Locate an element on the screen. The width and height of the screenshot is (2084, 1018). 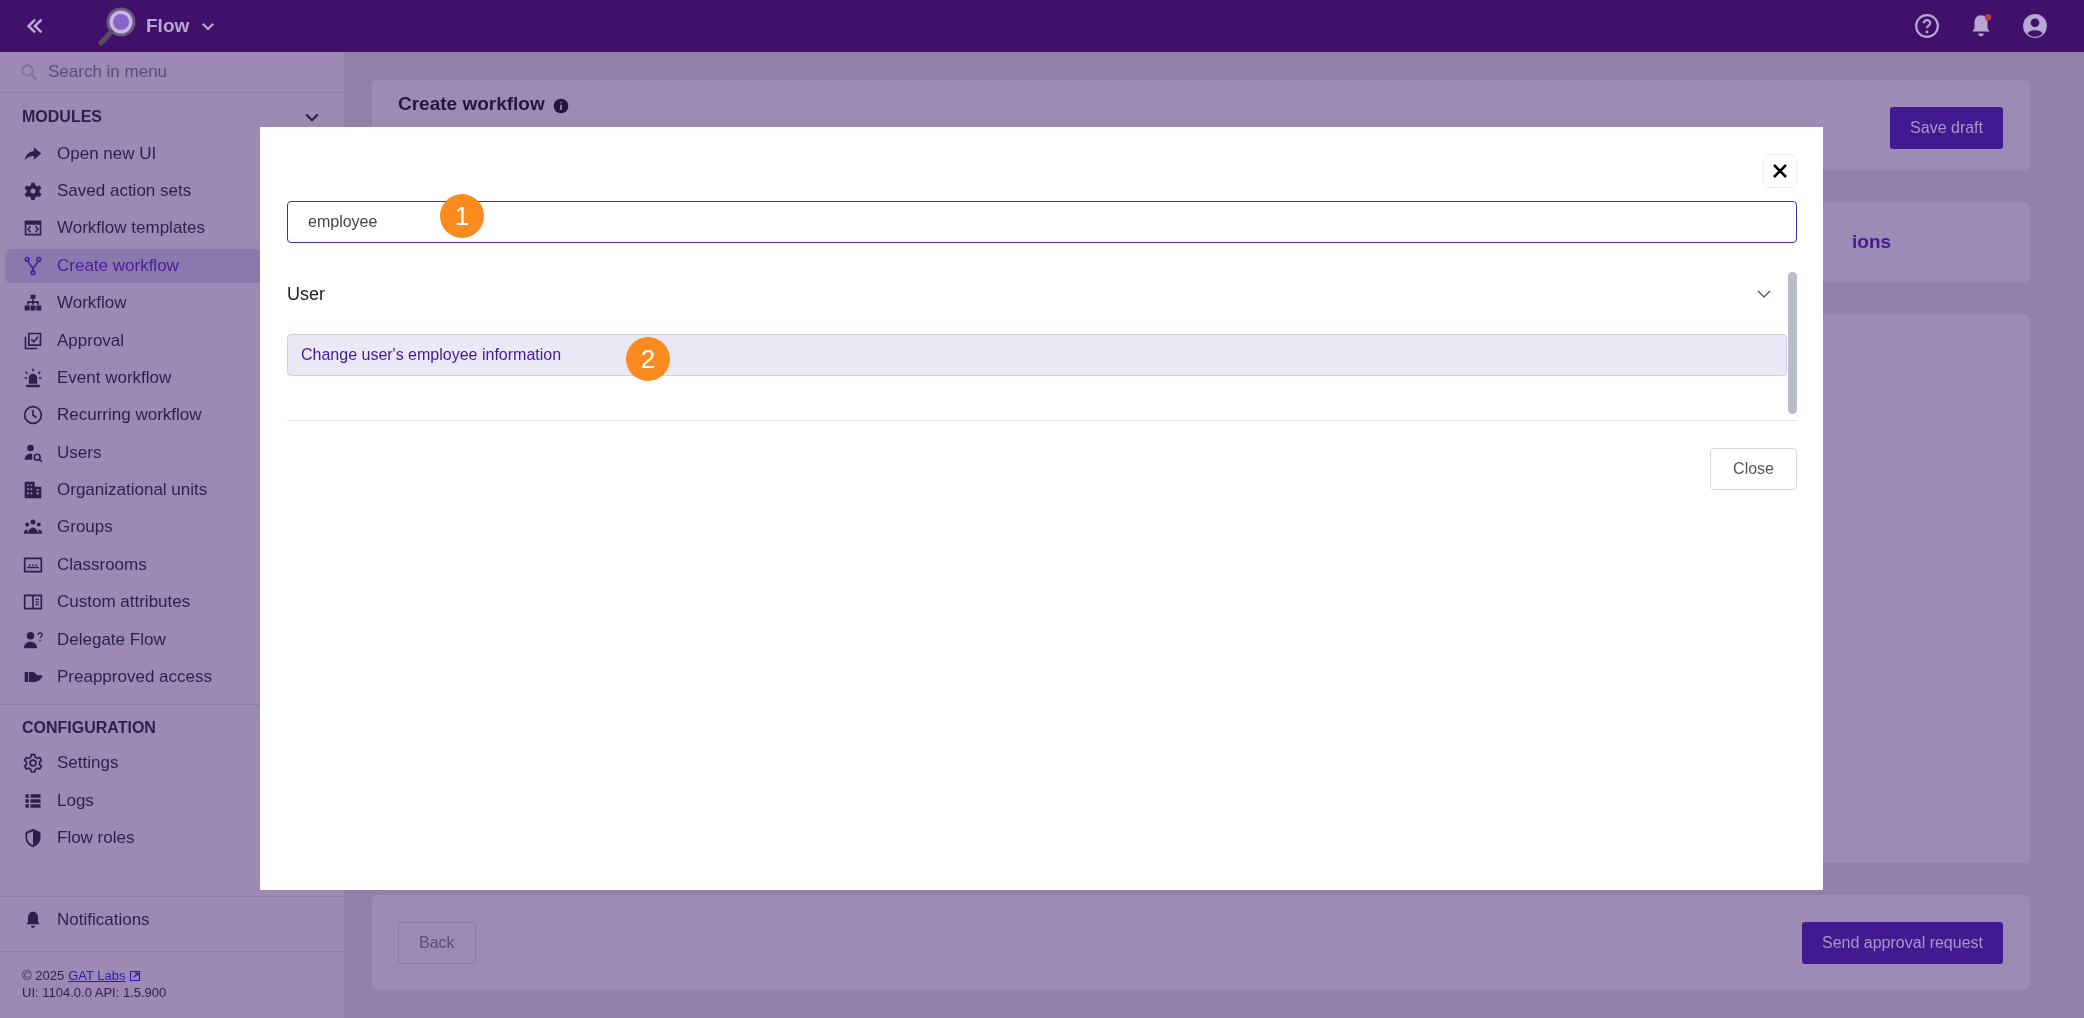
settings-icon is located at coordinates (33, 763).